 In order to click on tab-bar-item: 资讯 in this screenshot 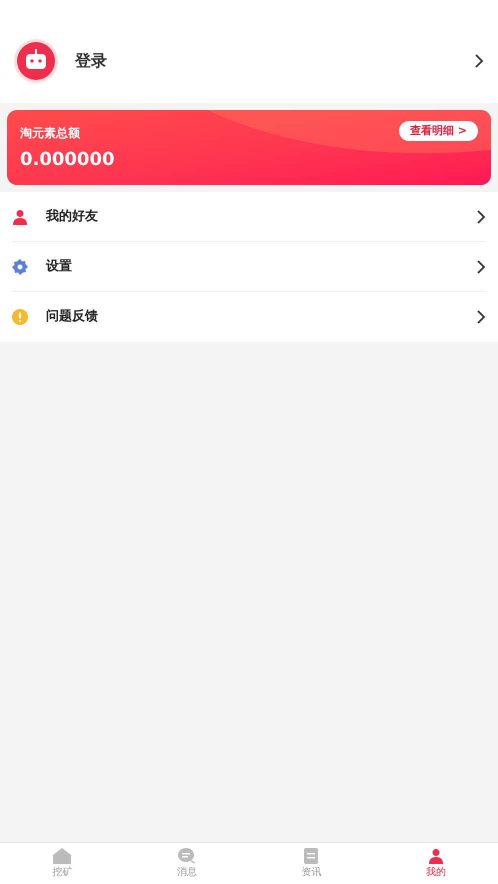, I will do `click(311, 863)`.